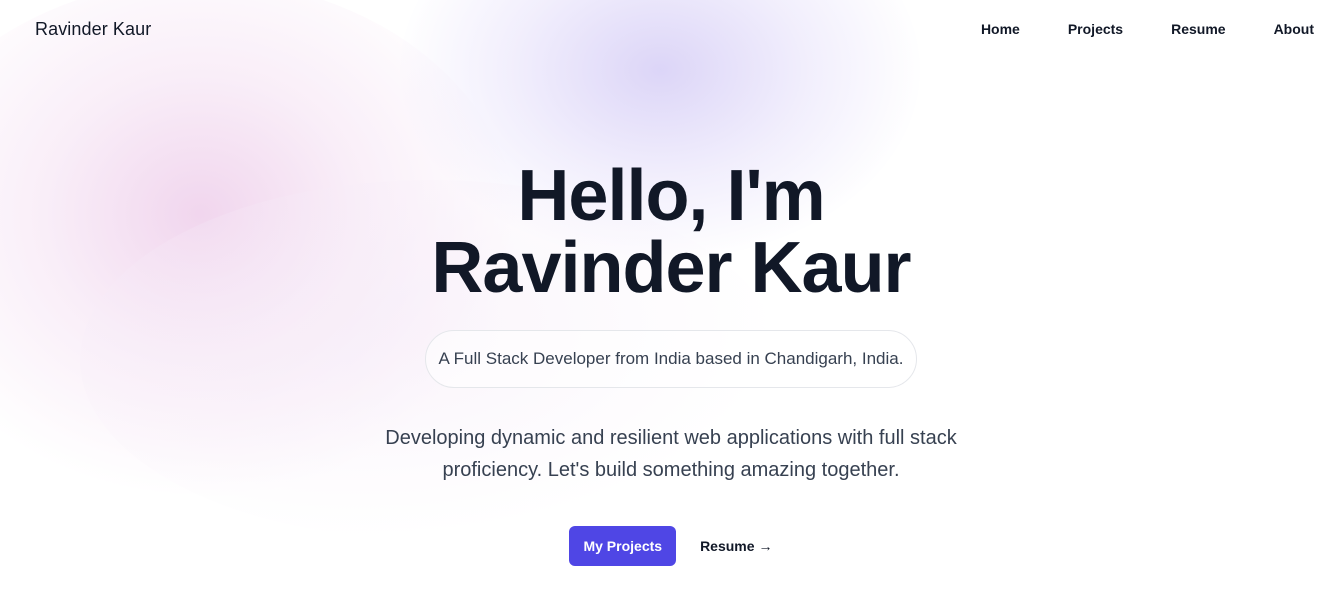  Describe the element at coordinates (93, 29) in the screenshot. I see `site-logo: Ravinder Kaur` at that location.